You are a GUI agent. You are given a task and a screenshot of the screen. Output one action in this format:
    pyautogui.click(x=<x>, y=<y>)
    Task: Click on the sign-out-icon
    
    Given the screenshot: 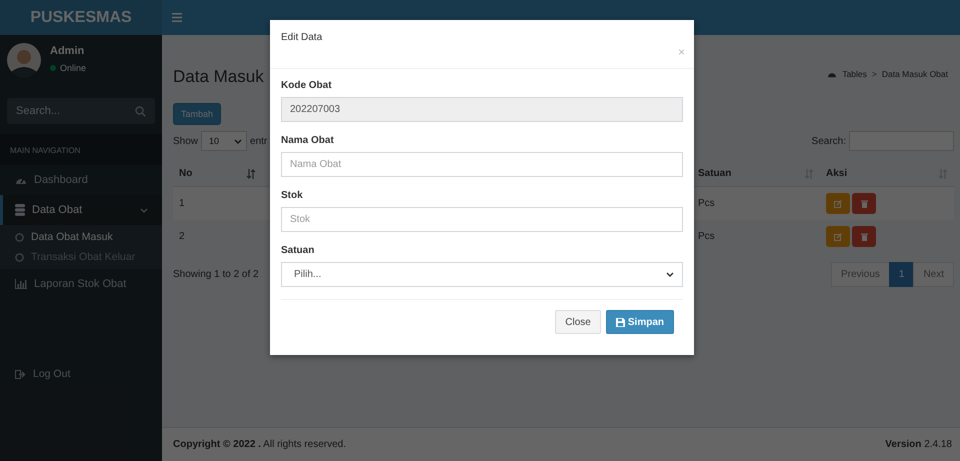 What is the action you would take?
    pyautogui.click(x=20, y=374)
    